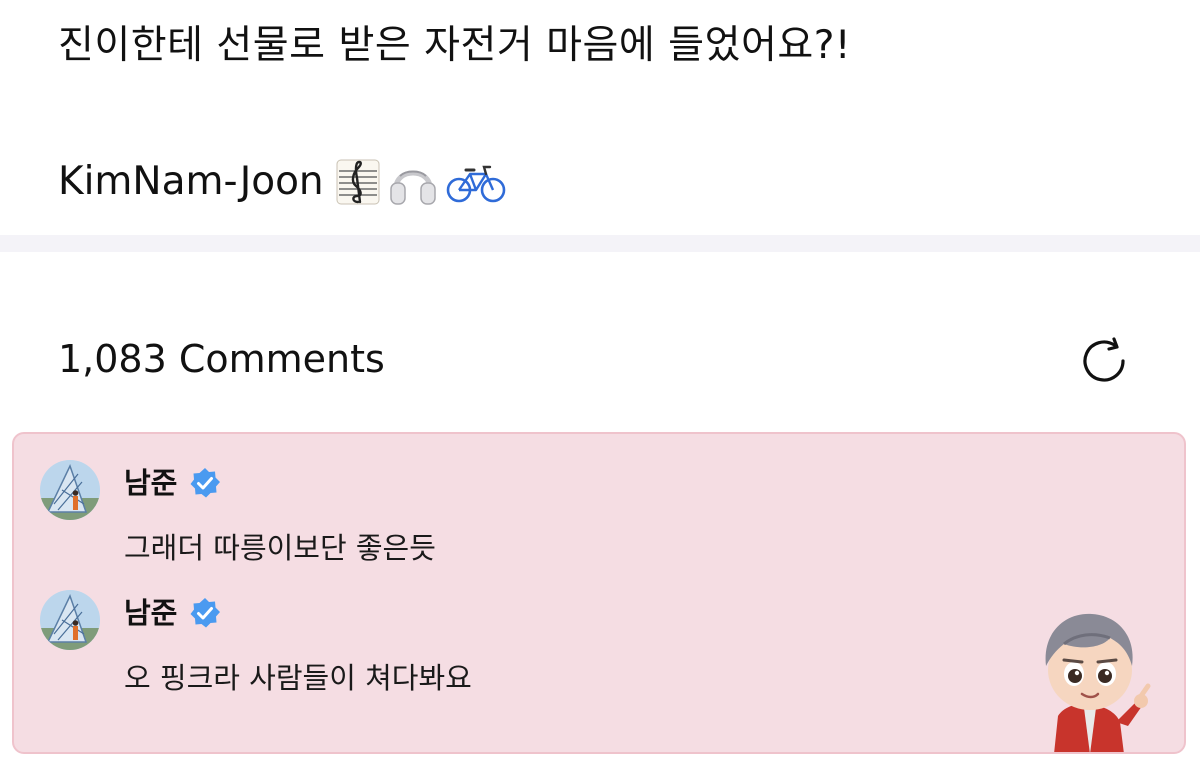 The width and height of the screenshot is (1200, 771). Describe the element at coordinates (358, 182) in the screenshot. I see `music-score-icon` at that location.